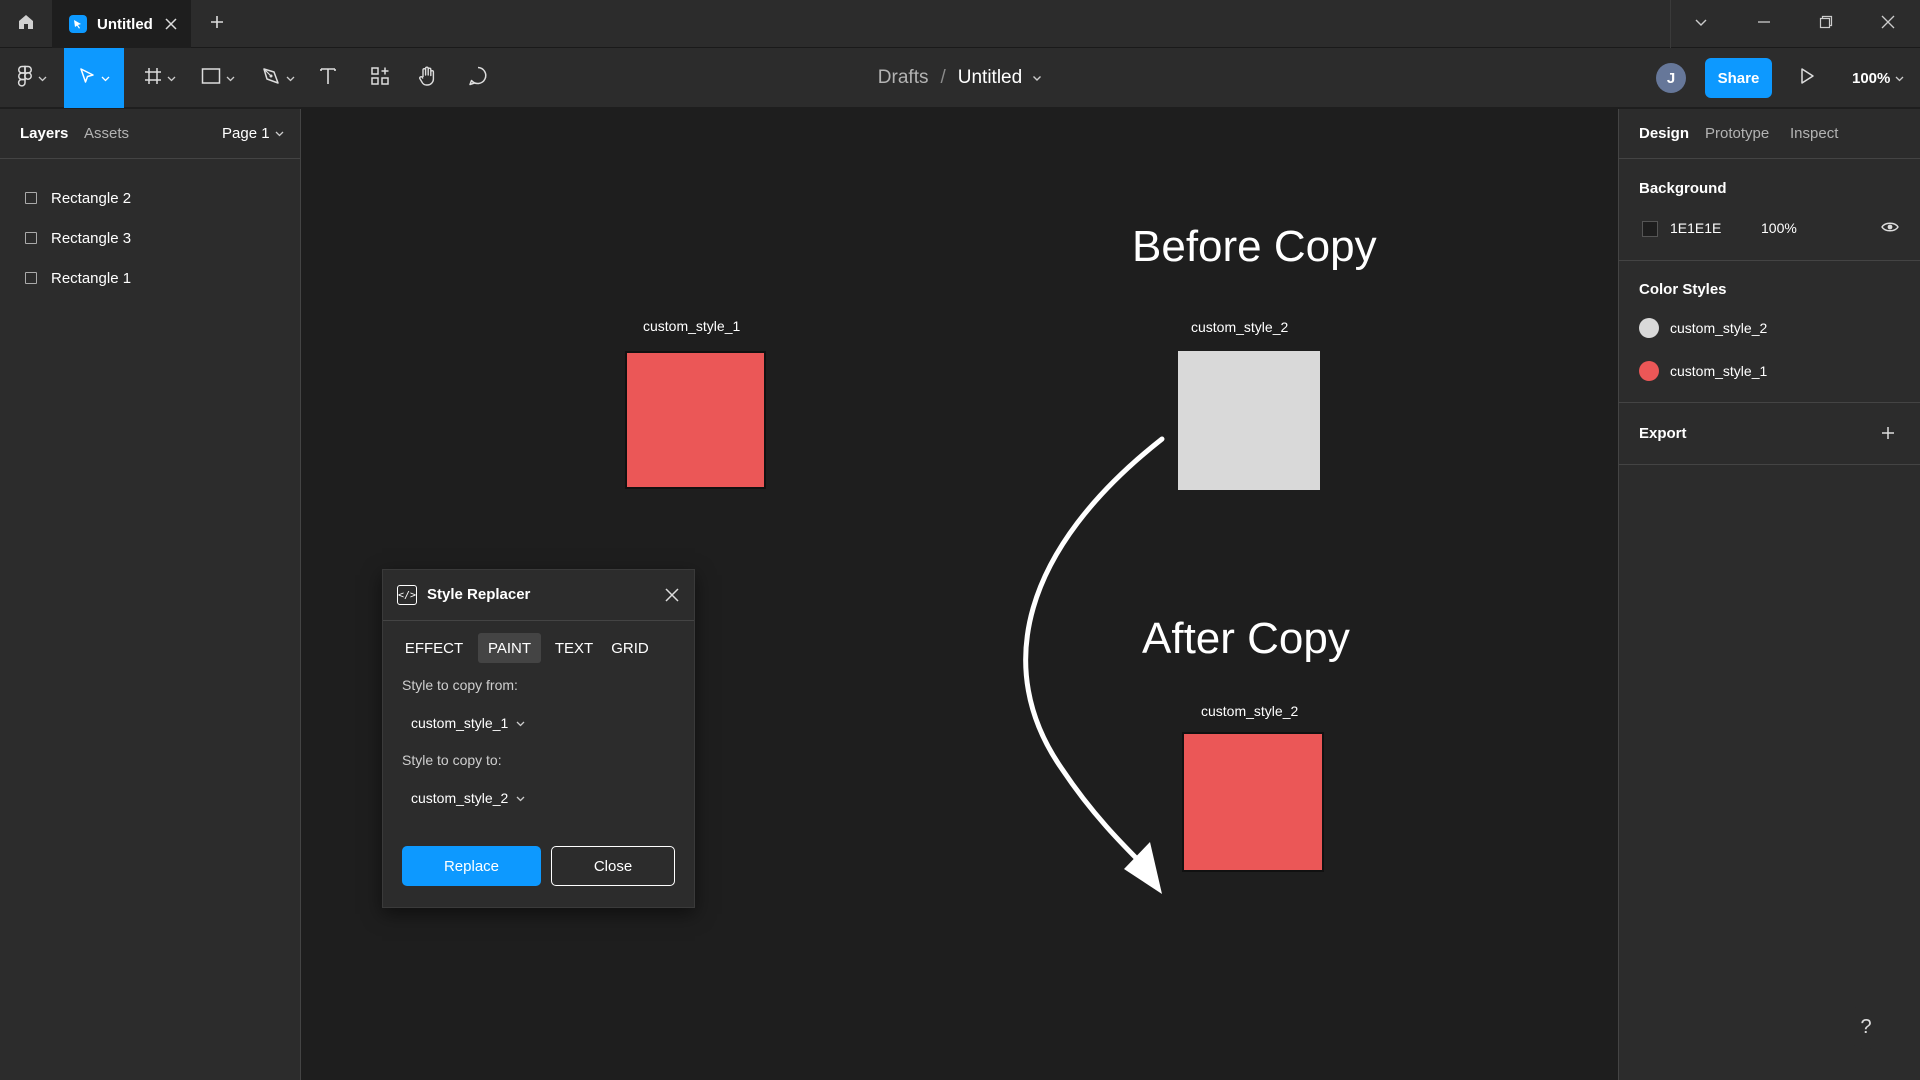 Image resolution: width=1920 pixels, height=1080 pixels. I want to click on color-style-item: custom_style_2, so click(1703, 328).